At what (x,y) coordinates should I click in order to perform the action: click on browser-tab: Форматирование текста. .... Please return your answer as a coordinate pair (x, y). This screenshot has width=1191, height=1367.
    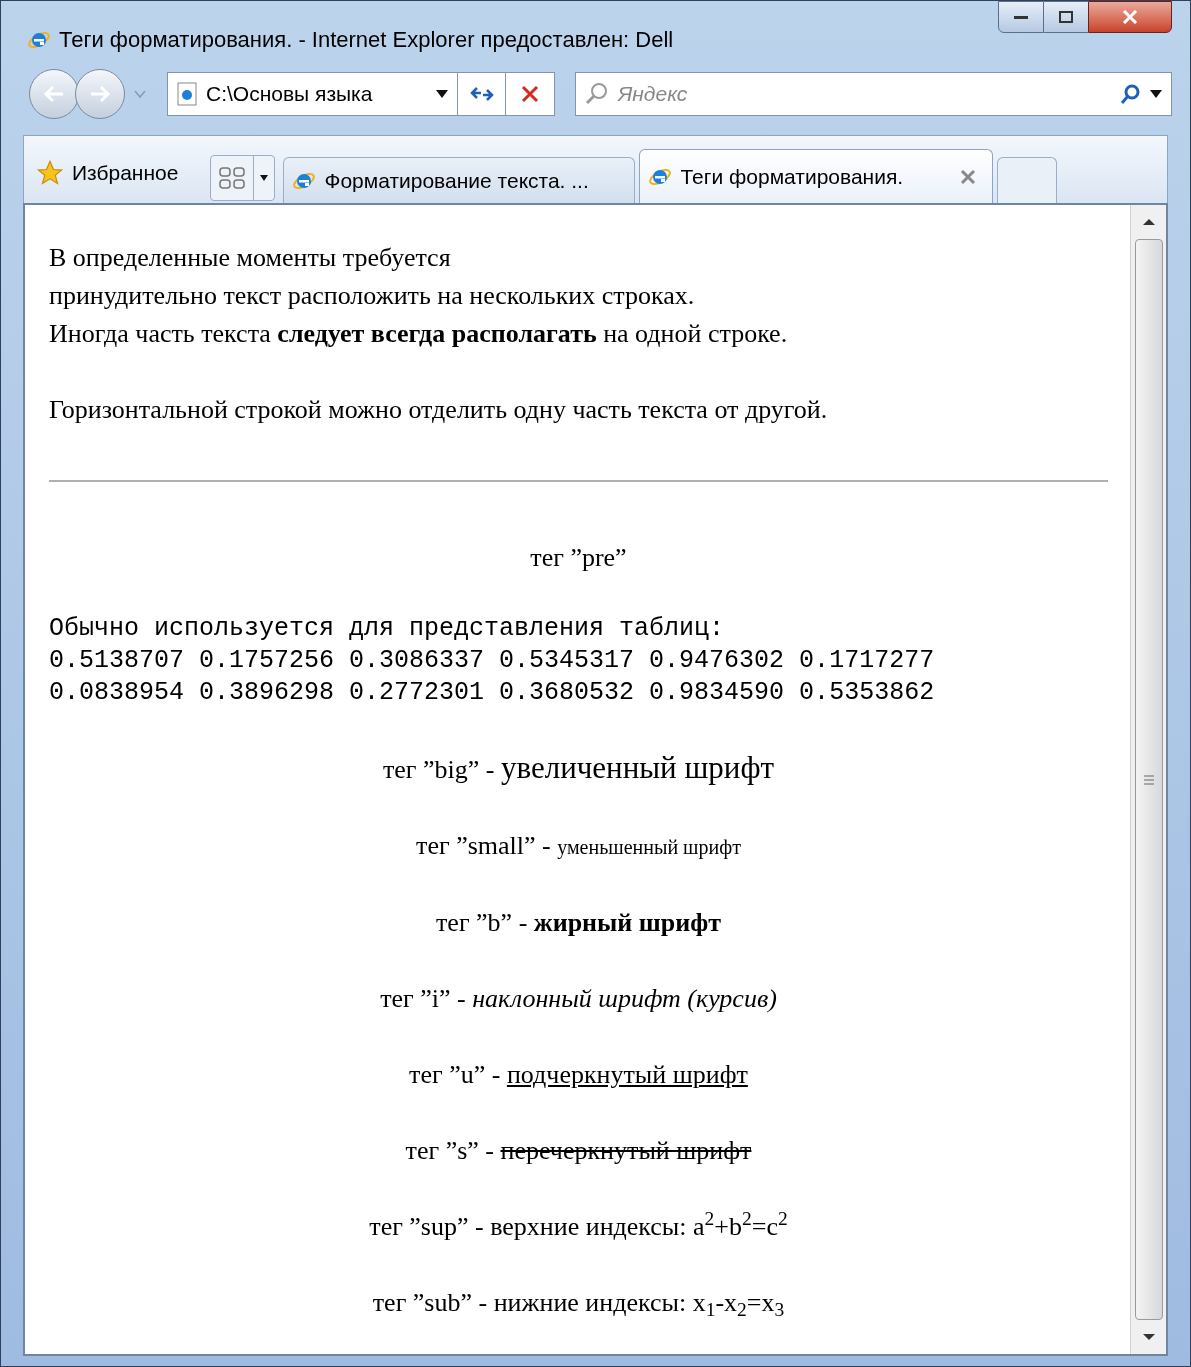
    Looking at the image, I should click on (459, 180).